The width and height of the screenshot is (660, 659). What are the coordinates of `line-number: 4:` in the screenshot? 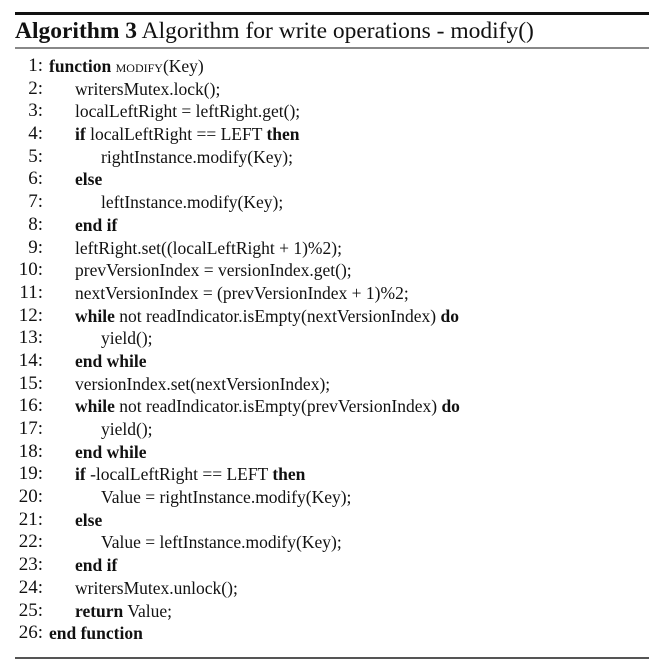 It's located at (35, 134).